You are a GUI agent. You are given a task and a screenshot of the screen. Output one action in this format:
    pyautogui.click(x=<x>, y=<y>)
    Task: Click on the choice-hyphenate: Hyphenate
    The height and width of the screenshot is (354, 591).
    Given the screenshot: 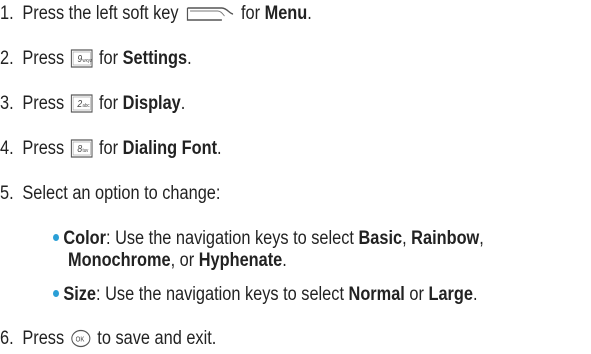 What is the action you would take?
    pyautogui.click(x=240, y=260)
    